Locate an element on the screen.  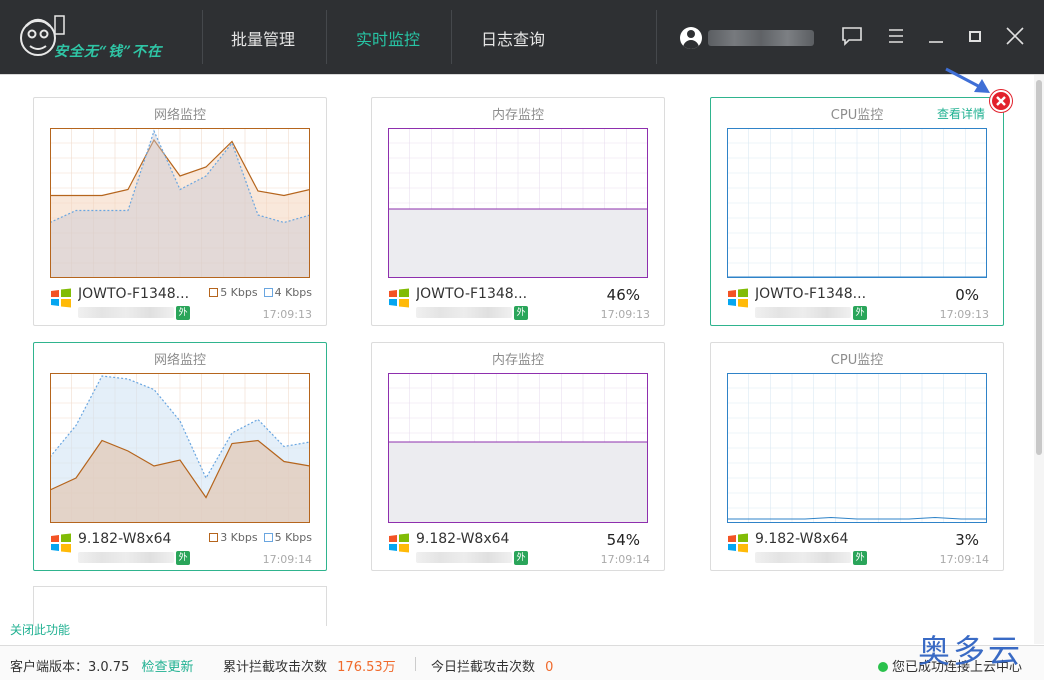
watermark: 奥多云 is located at coordinates (971, 651).